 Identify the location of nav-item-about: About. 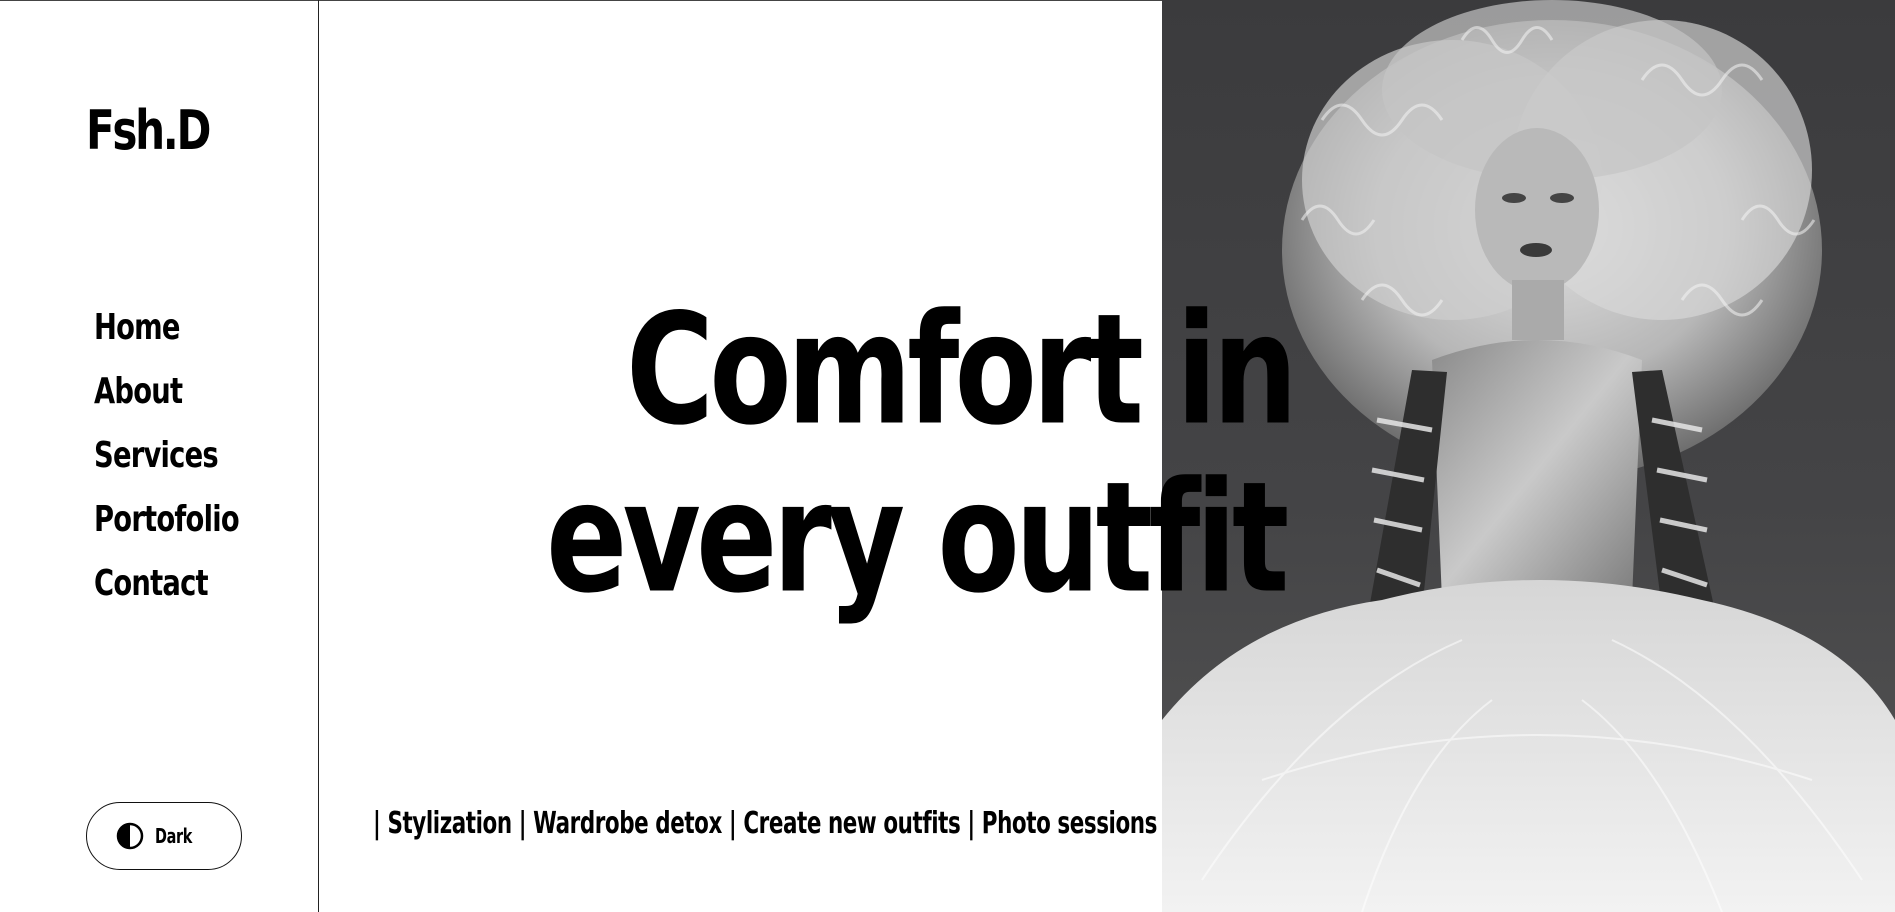
(166, 398).